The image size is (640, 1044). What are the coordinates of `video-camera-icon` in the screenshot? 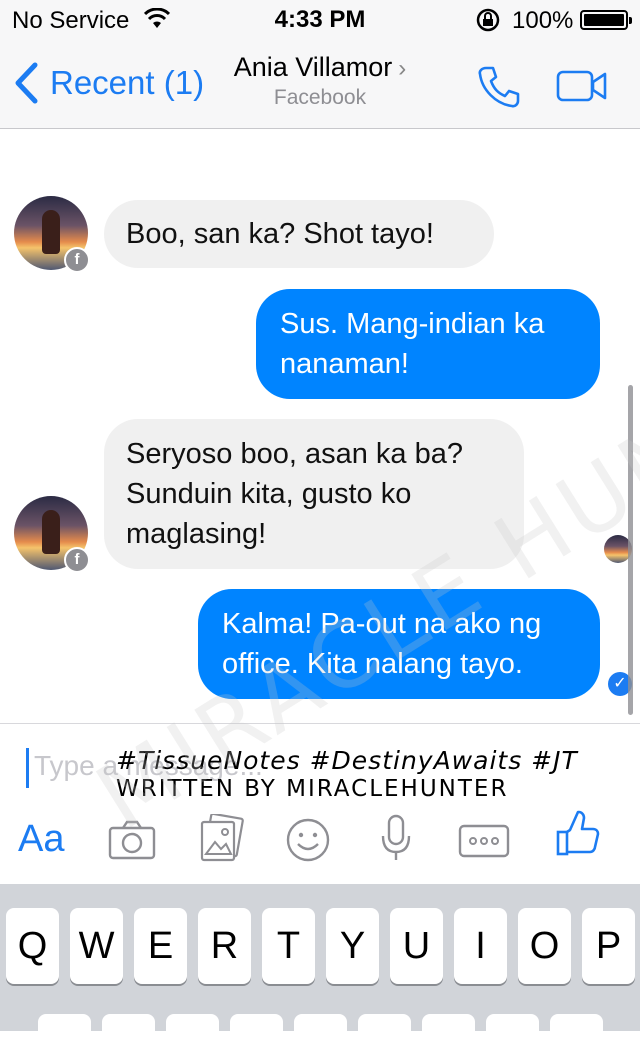 It's located at (582, 88).